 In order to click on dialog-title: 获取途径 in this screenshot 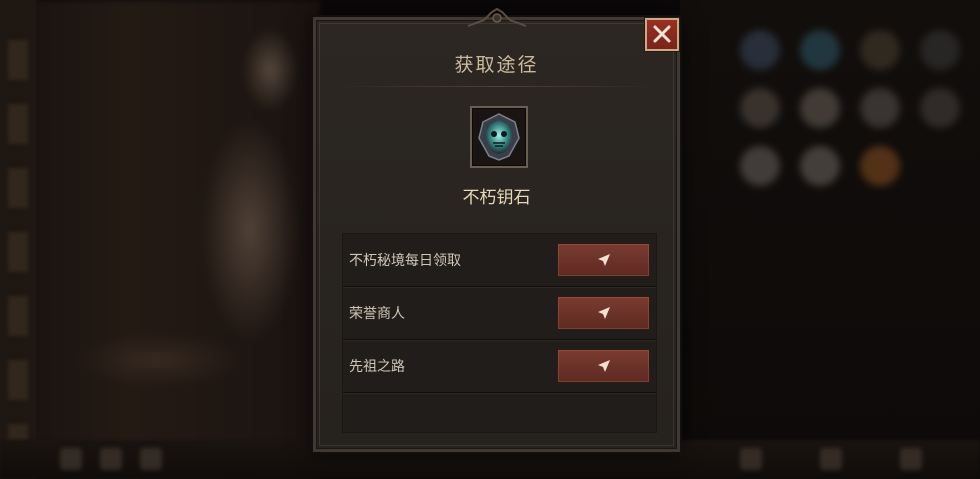, I will do `click(496, 65)`.